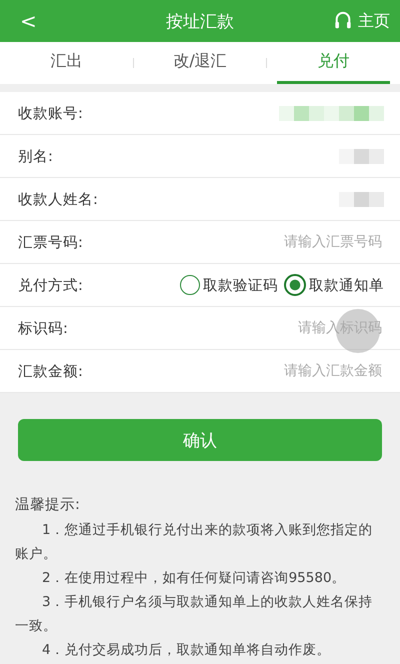 This screenshot has width=400, height=664. Describe the element at coordinates (66, 63) in the screenshot. I see `tab: 汇出` at that location.